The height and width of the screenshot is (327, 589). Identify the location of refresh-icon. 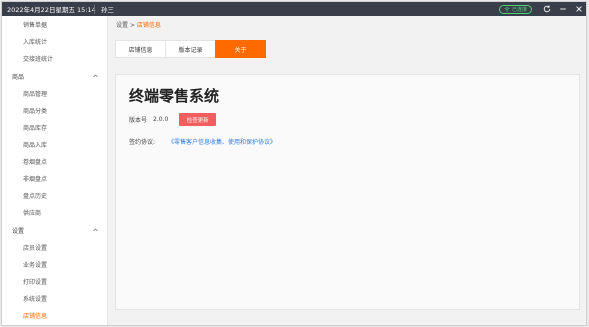
(547, 9).